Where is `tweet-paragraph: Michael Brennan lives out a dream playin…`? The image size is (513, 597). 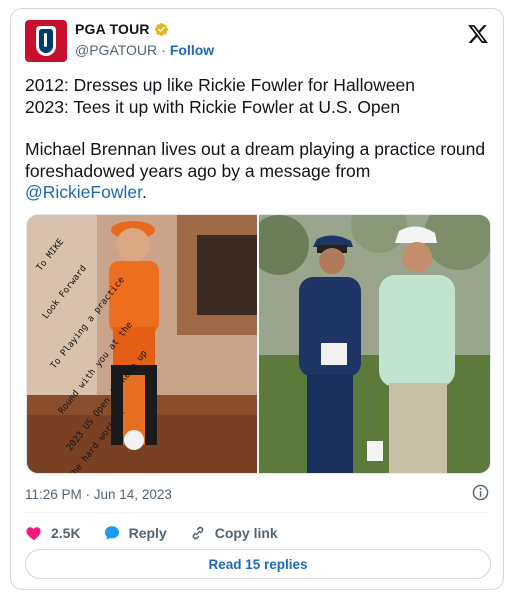
tweet-paragraph: Michael Brennan lives out a dream playin… is located at coordinates (260, 171).